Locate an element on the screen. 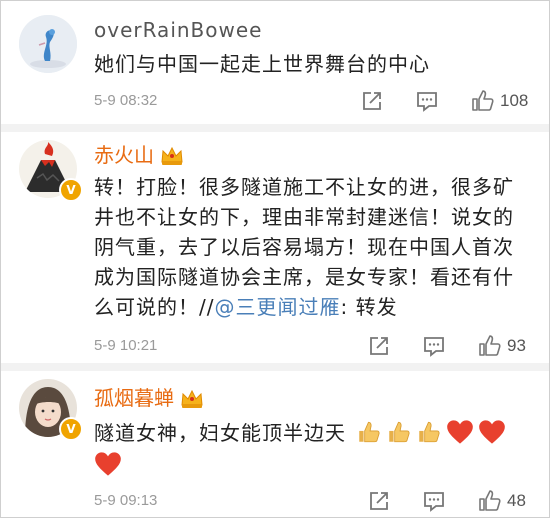  comment-text-body: 隧道女神，妇女能顶半边天 is located at coordinates (220, 433).